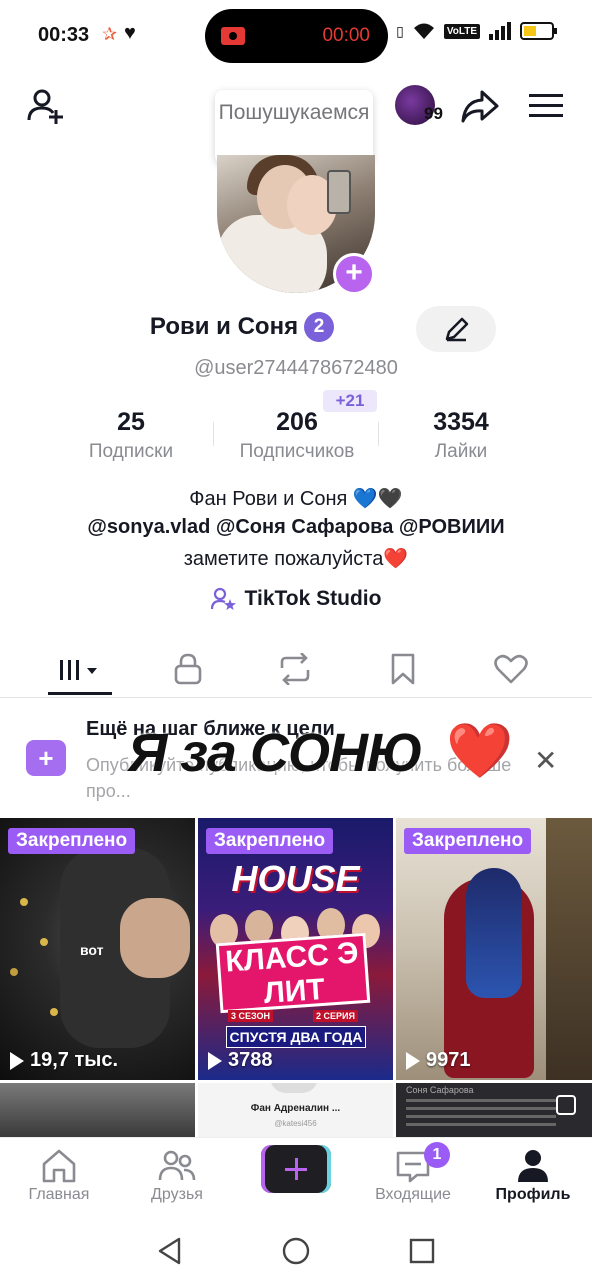 The image size is (592, 1280). I want to click on bookmark-icon, so click(403, 669).